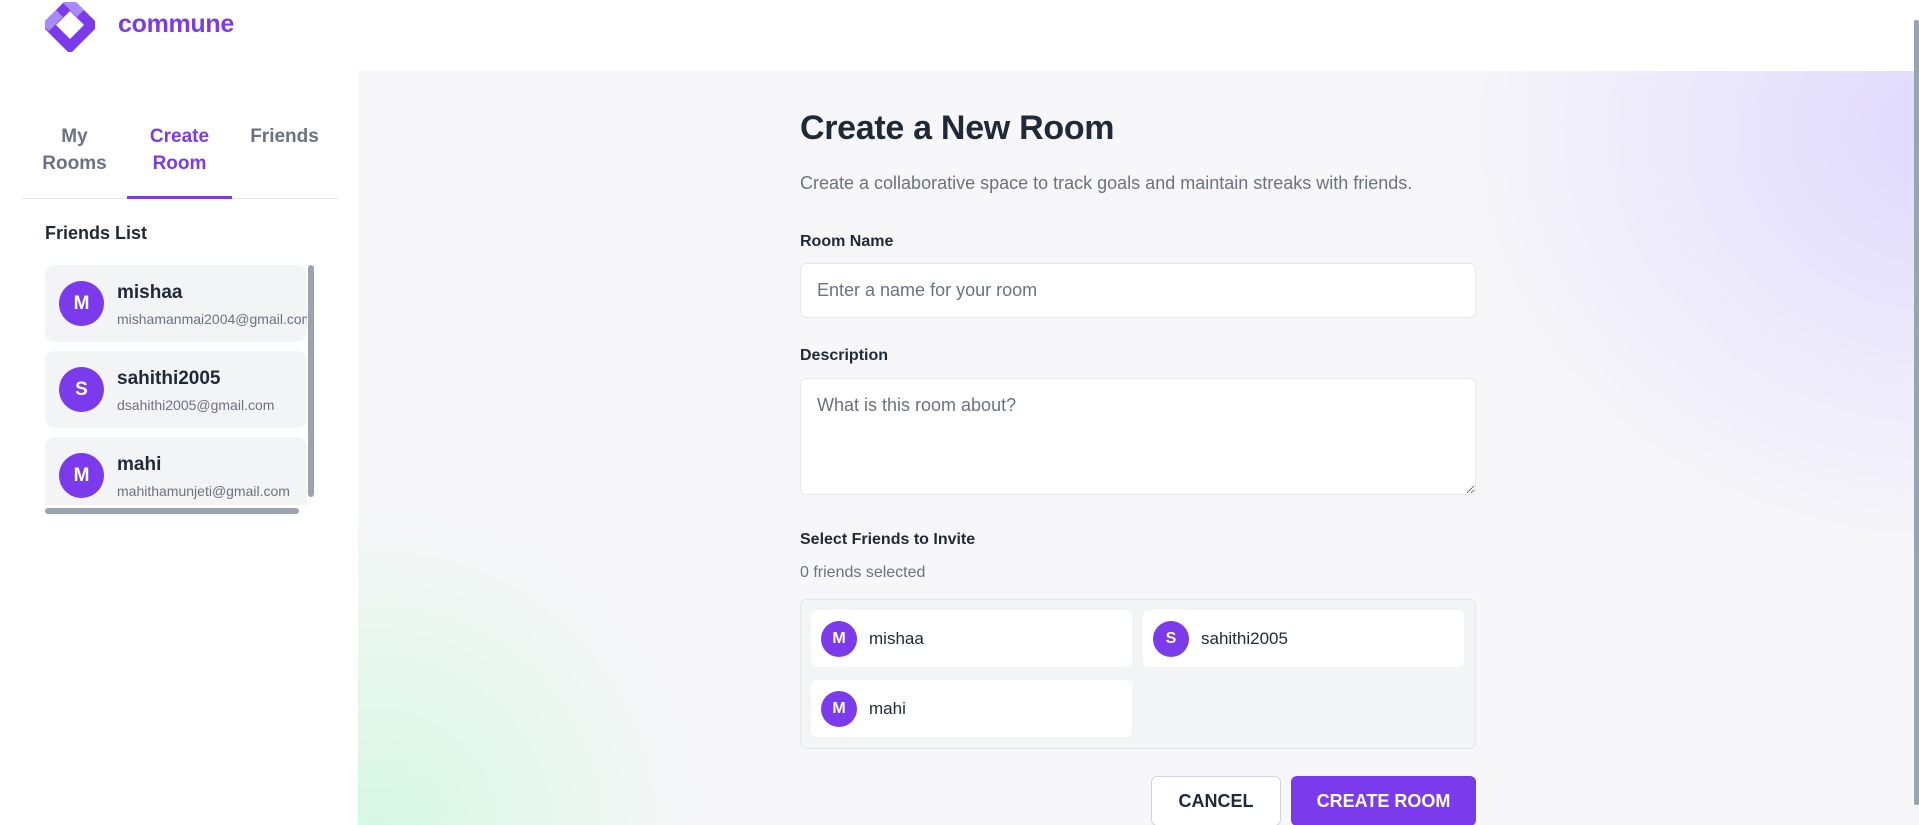 This screenshot has width=1919, height=825. Describe the element at coordinates (1244, 638) in the screenshot. I see `invite-option-name: sahithi2005` at that location.